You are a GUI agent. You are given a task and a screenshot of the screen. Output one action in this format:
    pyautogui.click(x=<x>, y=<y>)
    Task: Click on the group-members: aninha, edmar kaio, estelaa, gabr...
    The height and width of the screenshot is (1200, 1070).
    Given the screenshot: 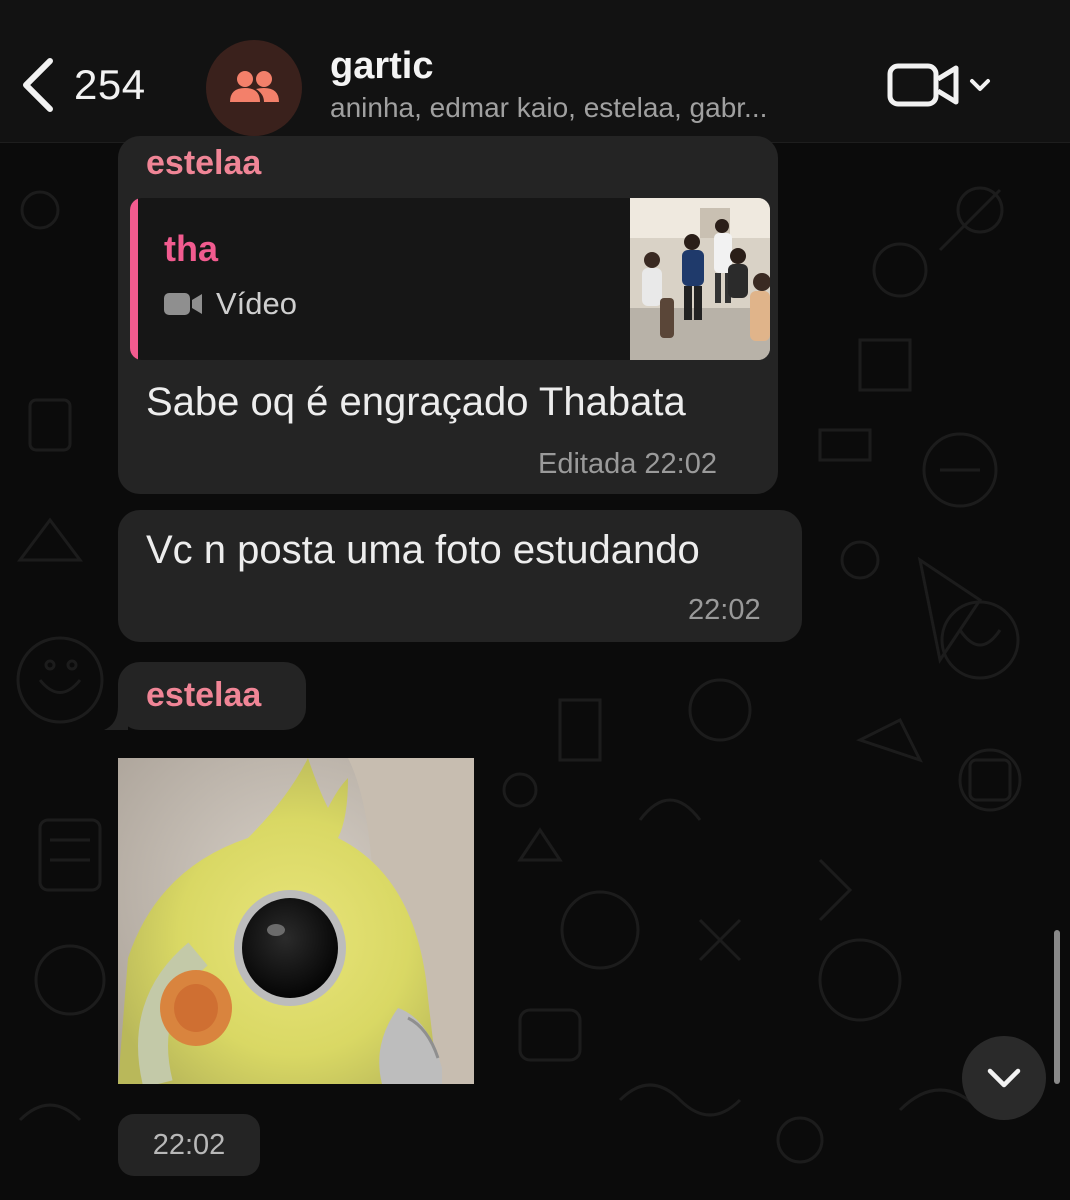 What is the action you would take?
    pyautogui.click(x=549, y=107)
    